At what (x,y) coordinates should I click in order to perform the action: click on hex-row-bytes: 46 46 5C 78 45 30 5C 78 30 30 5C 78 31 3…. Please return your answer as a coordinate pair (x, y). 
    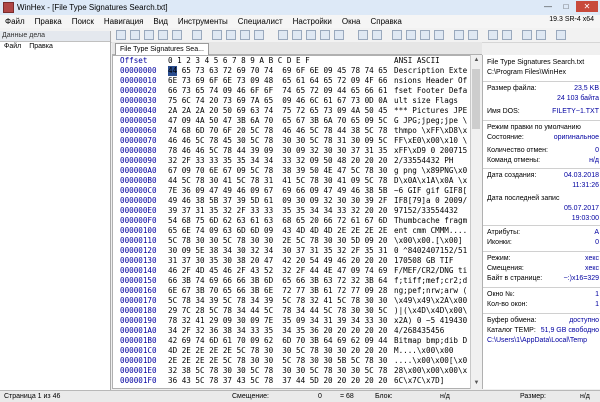
    Looking at the image, I should click on (277, 141).